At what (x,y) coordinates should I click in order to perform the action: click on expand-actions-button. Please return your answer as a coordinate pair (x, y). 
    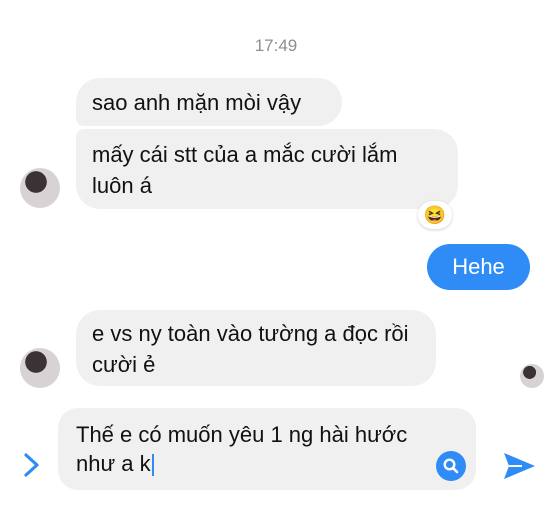
    Looking at the image, I should click on (31, 465).